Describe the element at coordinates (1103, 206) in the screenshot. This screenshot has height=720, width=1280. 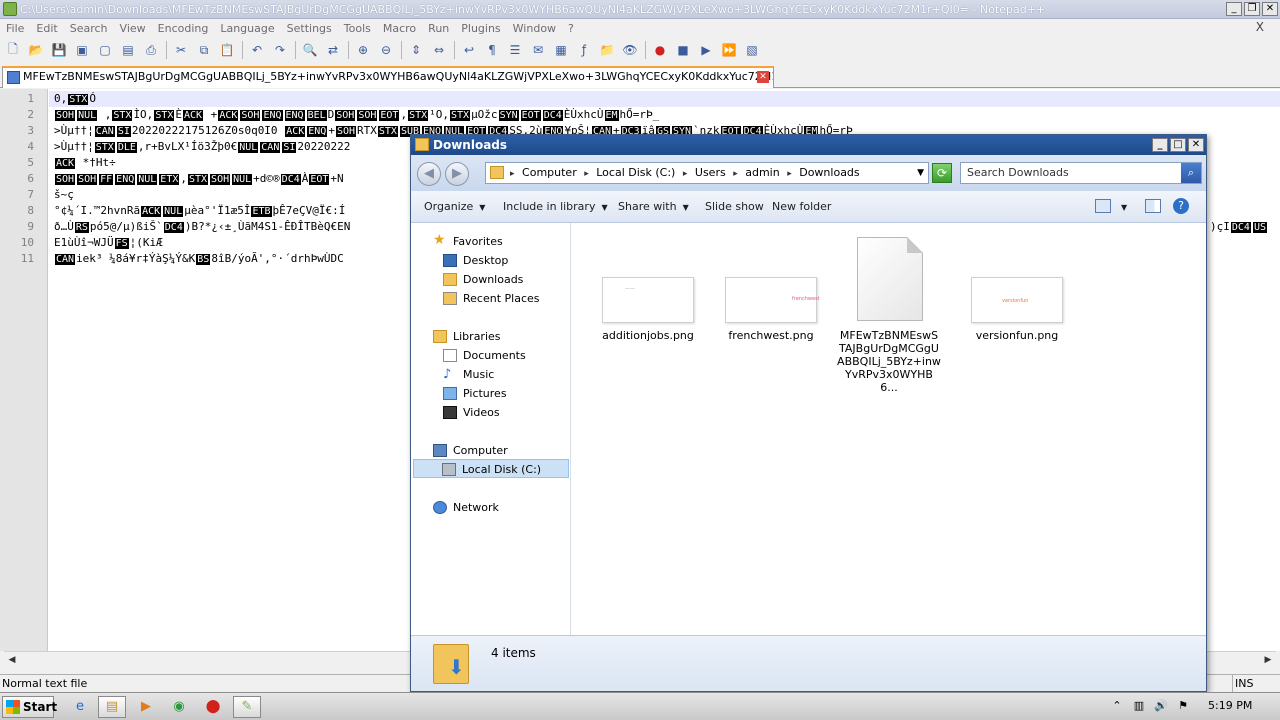
I see `change-view-icon` at that location.